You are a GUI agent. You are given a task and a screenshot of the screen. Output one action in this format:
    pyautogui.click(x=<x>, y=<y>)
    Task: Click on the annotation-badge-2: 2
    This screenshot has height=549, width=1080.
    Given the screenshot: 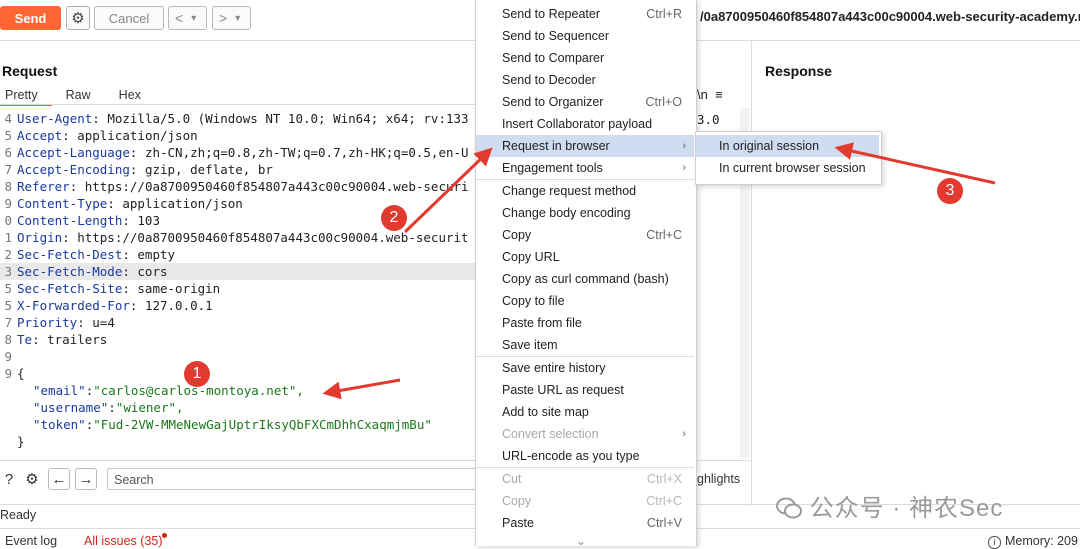 What is the action you would take?
    pyautogui.click(x=394, y=218)
    